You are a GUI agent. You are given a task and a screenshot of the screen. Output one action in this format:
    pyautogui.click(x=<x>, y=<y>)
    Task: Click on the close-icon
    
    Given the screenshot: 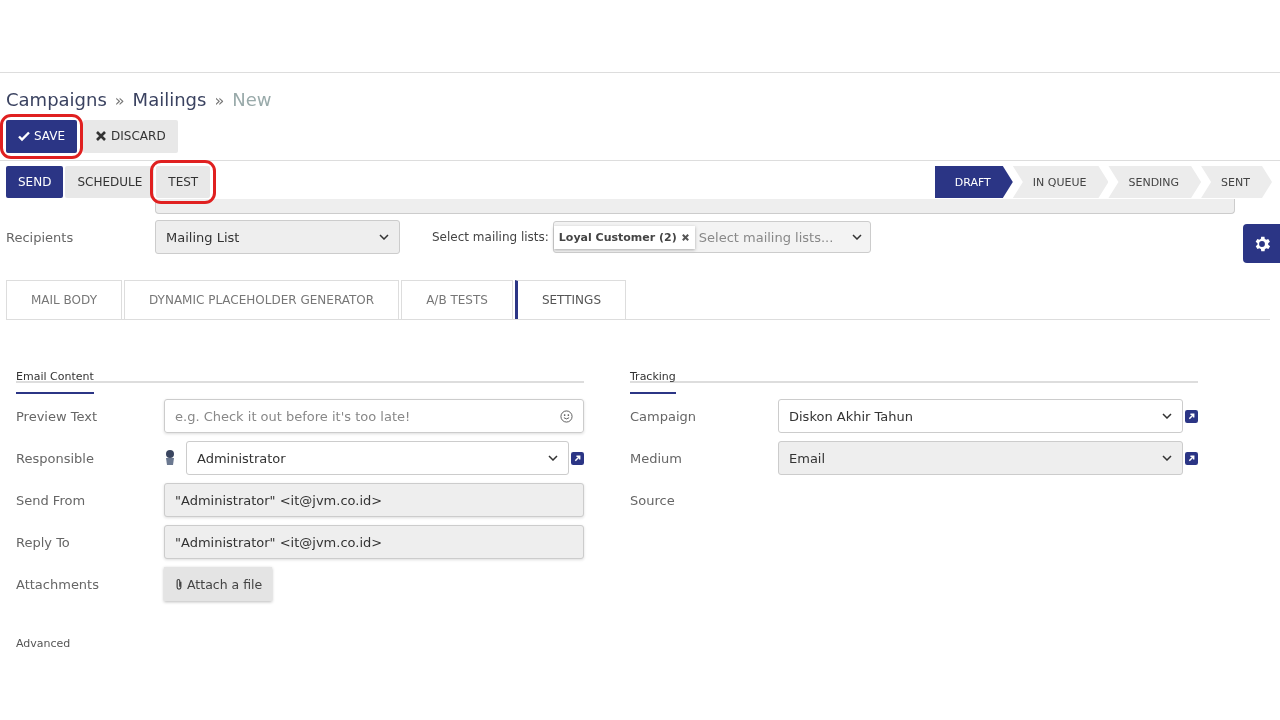 What is the action you would take?
    pyautogui.click(x=101, y=136)
    